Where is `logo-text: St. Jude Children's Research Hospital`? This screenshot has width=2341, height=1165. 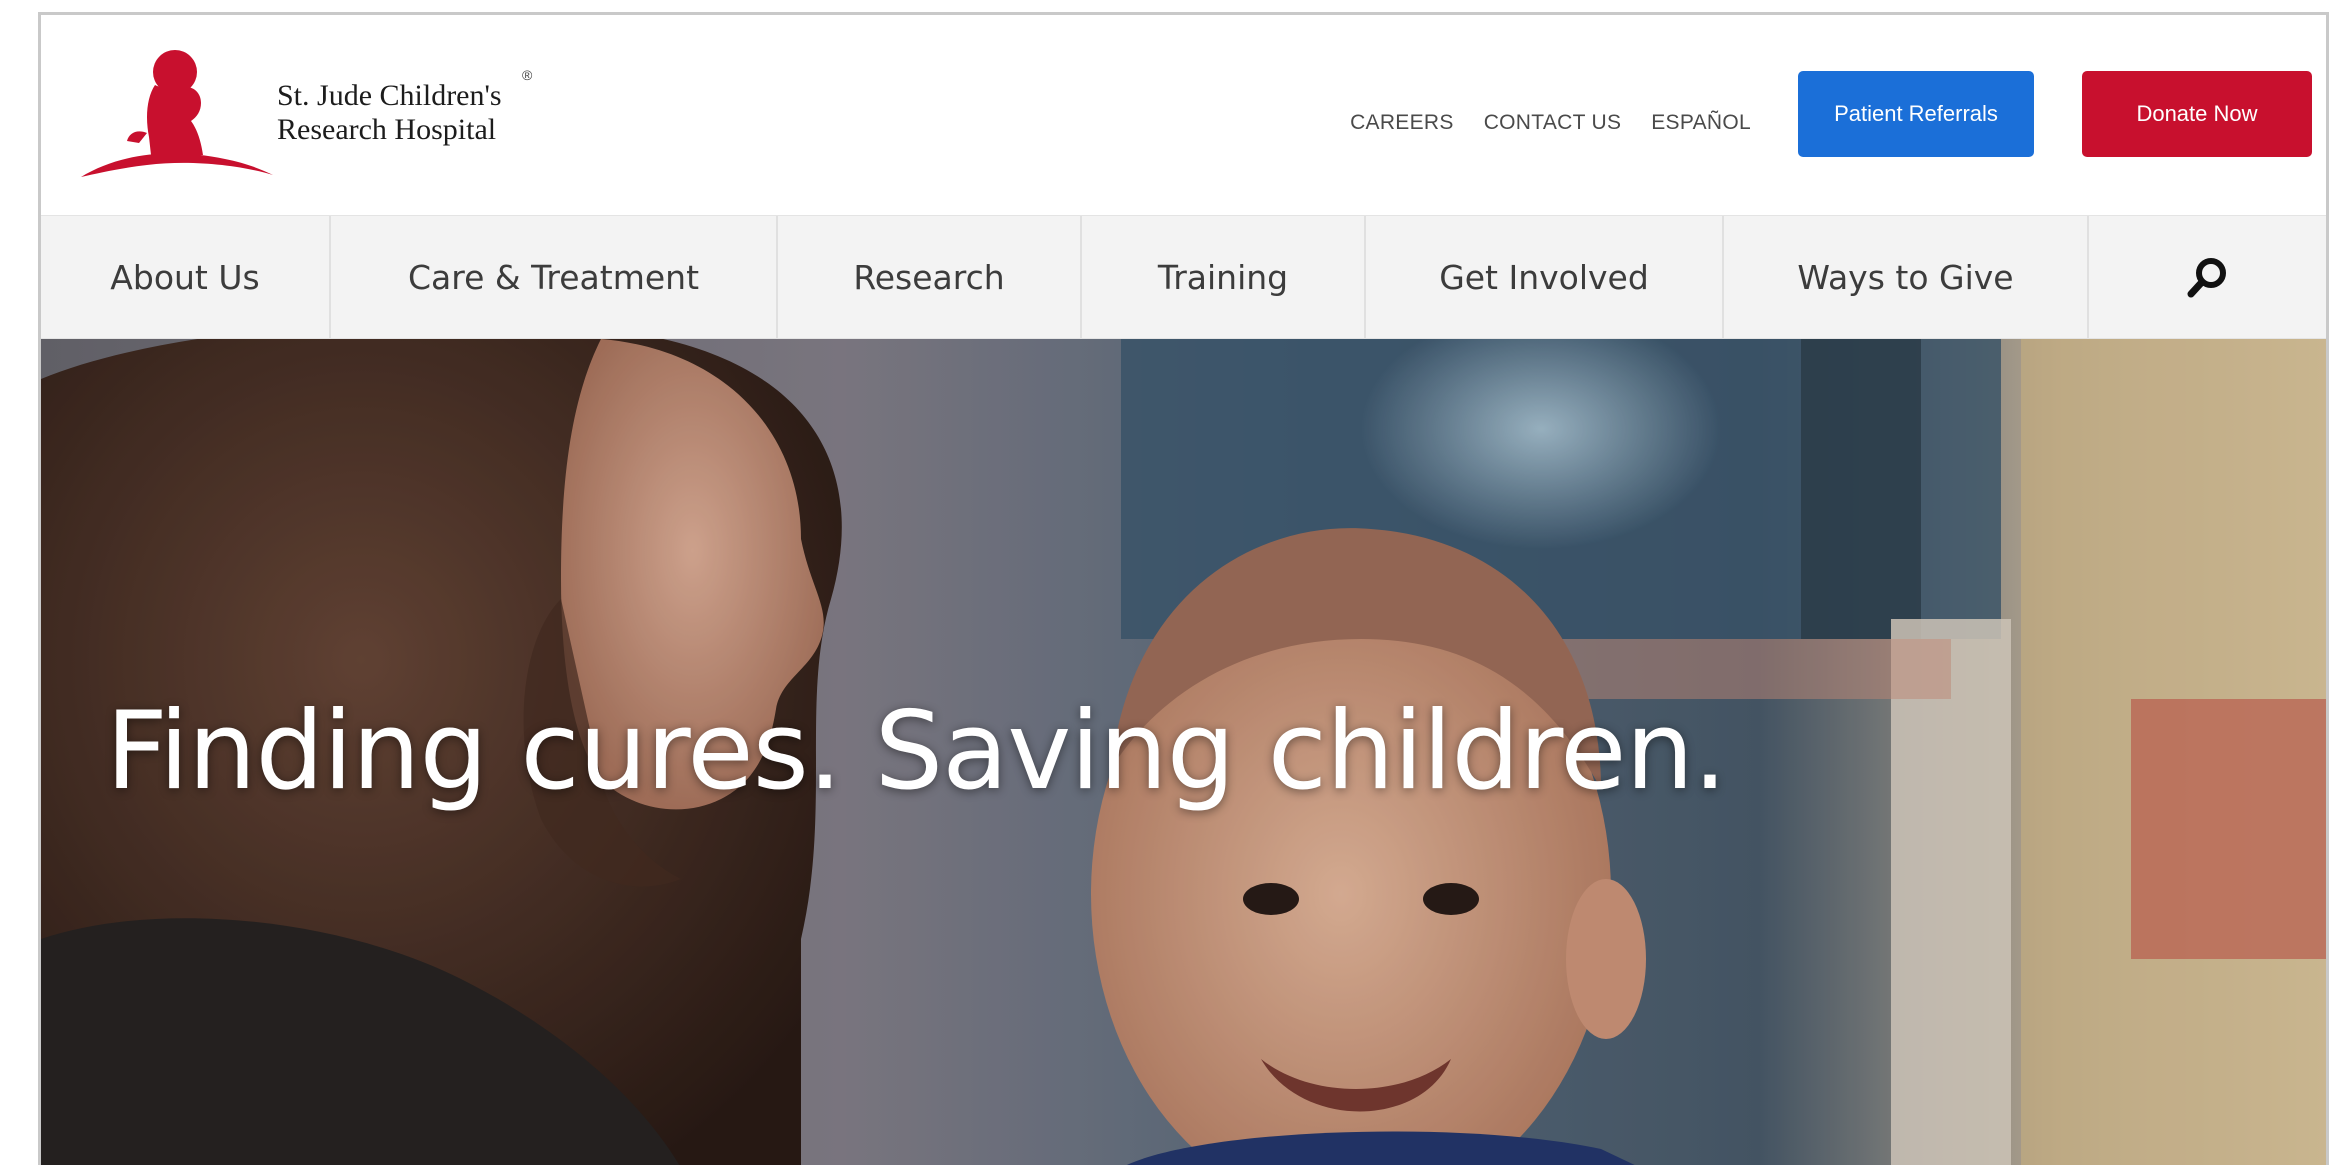
logo-text: St. Jude Children's Research Hospital is located at coordinates (389, 113).